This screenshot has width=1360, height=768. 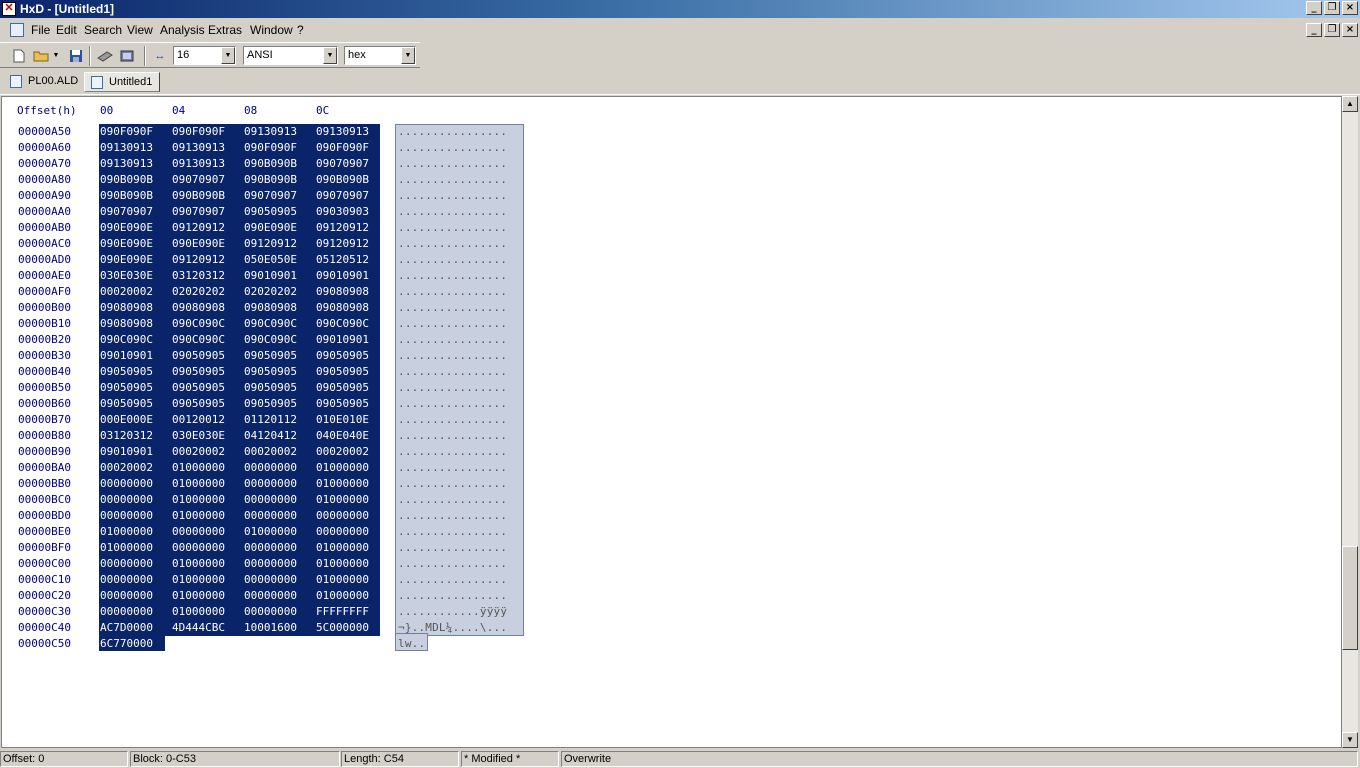 I want to click on bytes-per-row-select: 16 ▼, so click(x=204, y=55).